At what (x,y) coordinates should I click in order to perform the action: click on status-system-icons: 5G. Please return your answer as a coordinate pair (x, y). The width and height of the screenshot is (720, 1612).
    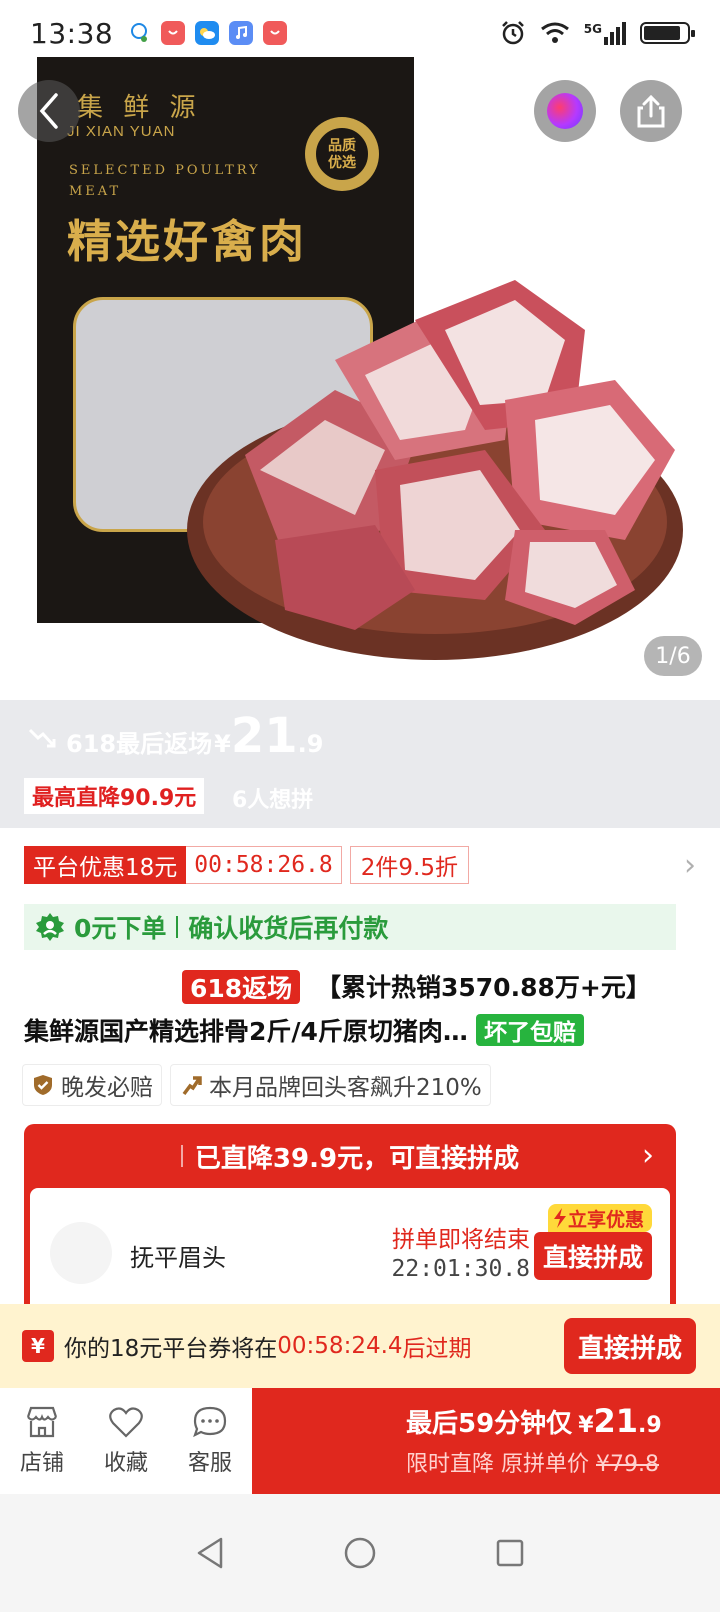
    Looking at the image, I should click on (597, 33).